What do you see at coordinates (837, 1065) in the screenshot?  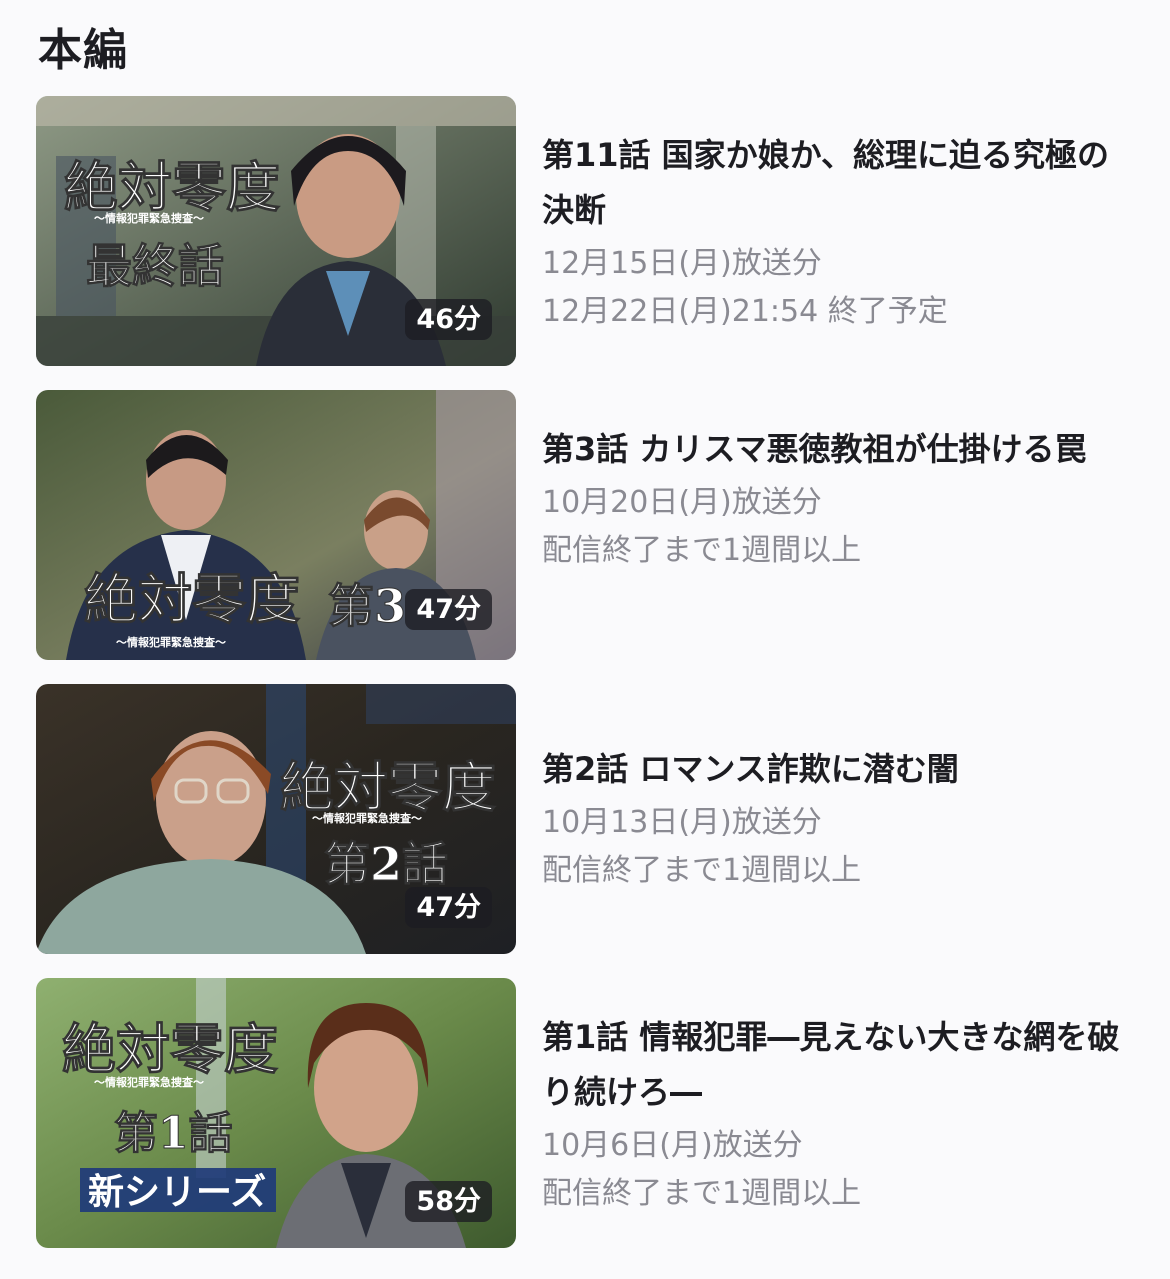 I see `episode-title: 第1話 情報犯罪―見えない大きな網を破り続けろ―` at bounding box center [837, 1065].